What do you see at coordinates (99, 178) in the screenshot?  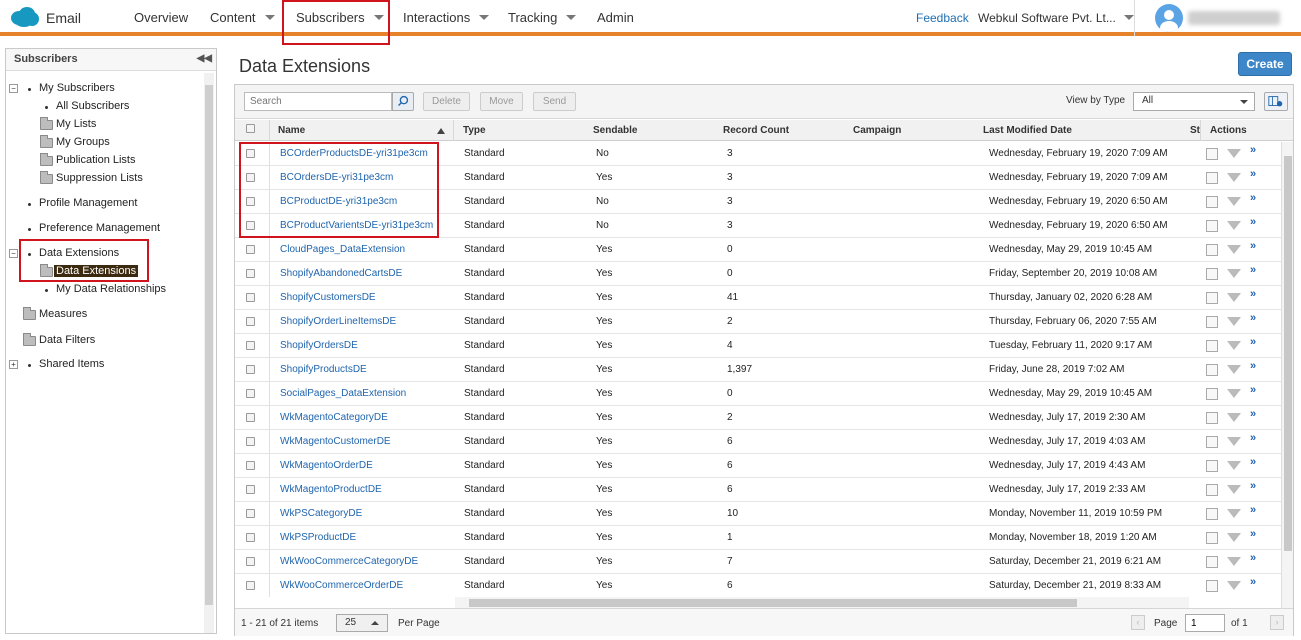 I see `tree-suppression-lists: Suppression Lists` at bounding box center [99, 178].